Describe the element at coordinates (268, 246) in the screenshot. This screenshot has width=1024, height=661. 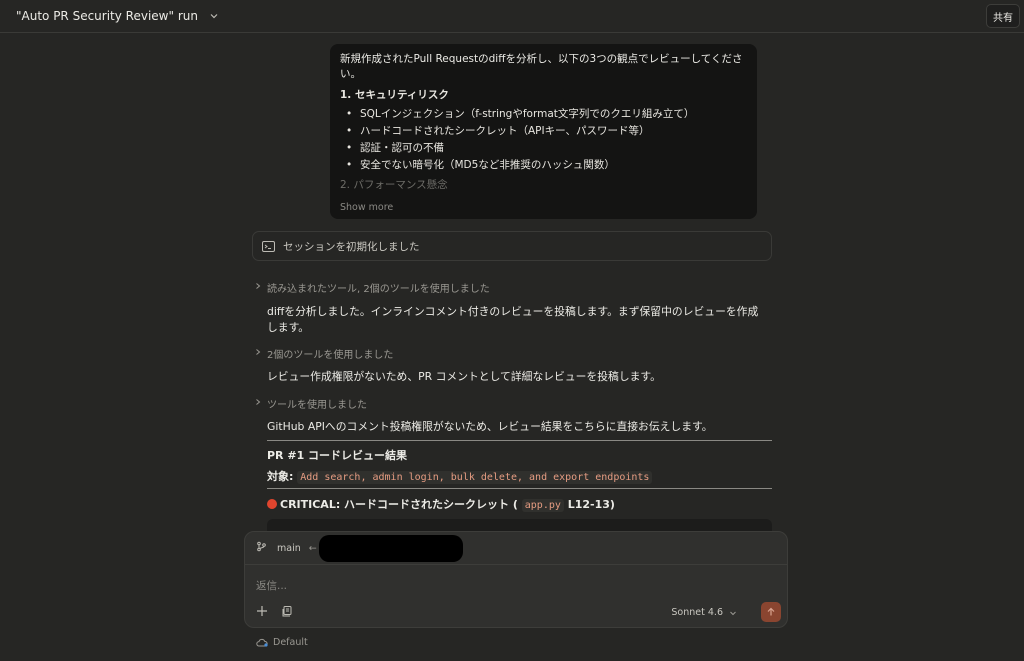
I see `terminal-icon` at that location.